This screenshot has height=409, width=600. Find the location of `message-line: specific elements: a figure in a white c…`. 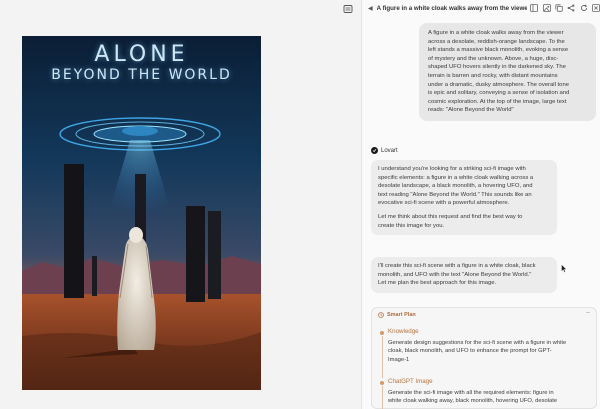

message-line: specific elements: a figure in a white c… is located at coordinates (456, 177).